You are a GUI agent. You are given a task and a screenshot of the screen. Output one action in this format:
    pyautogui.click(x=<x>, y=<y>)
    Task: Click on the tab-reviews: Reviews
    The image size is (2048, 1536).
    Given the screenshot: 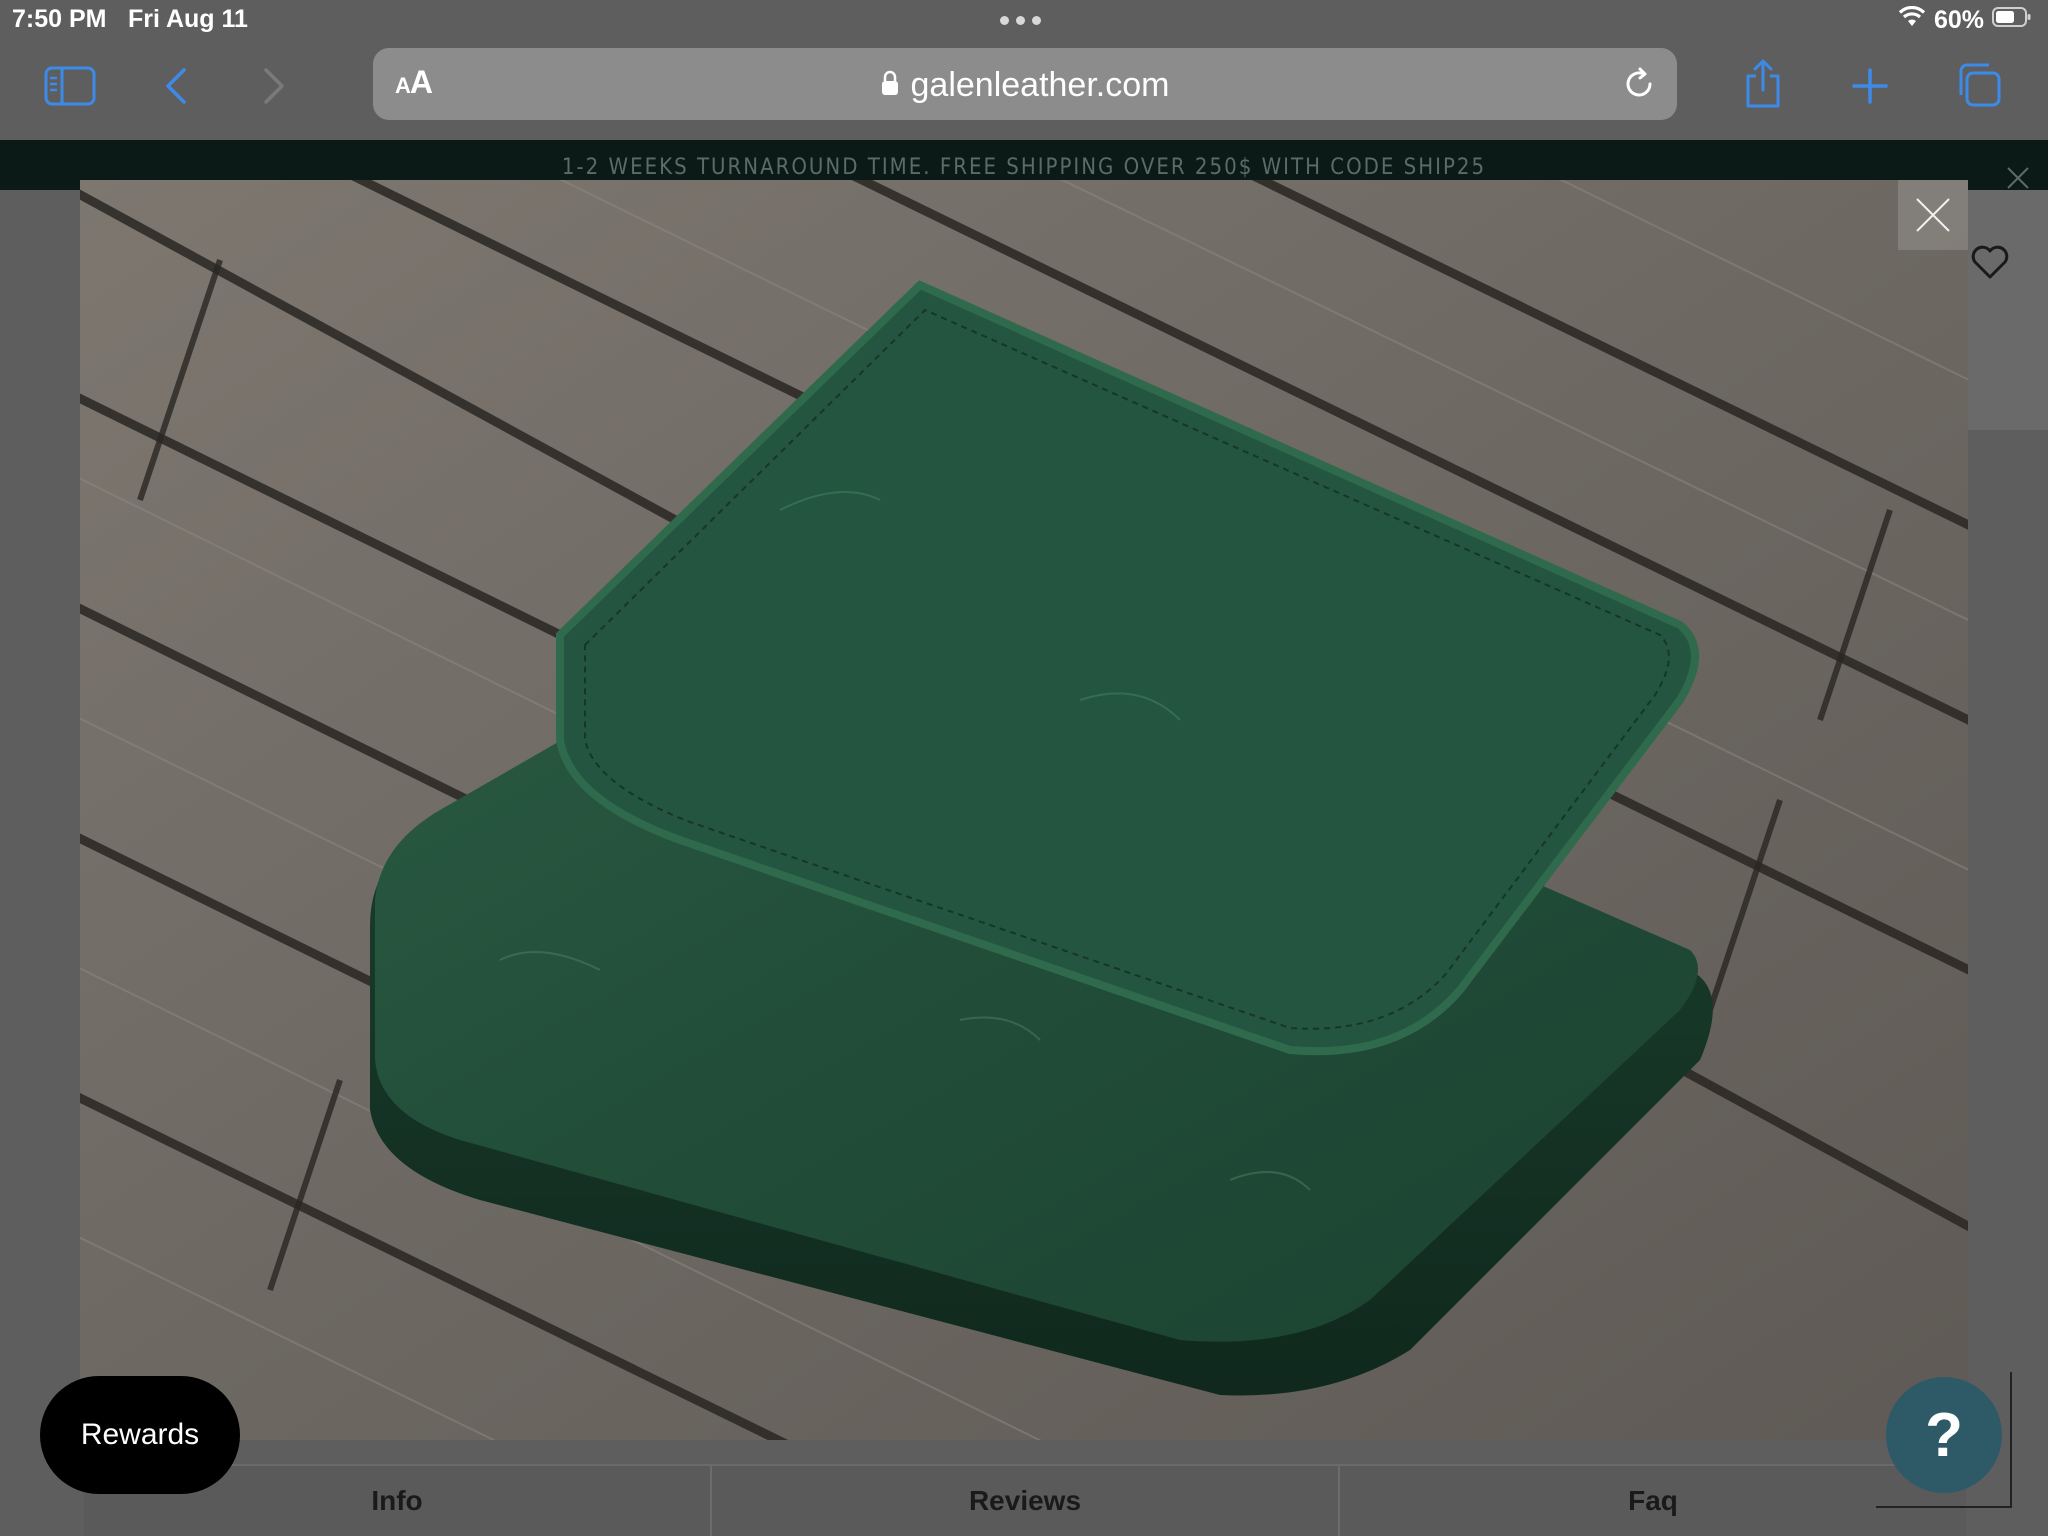 What is the action you would take?
    pyautogui.click(x=1024, y=1501)
    